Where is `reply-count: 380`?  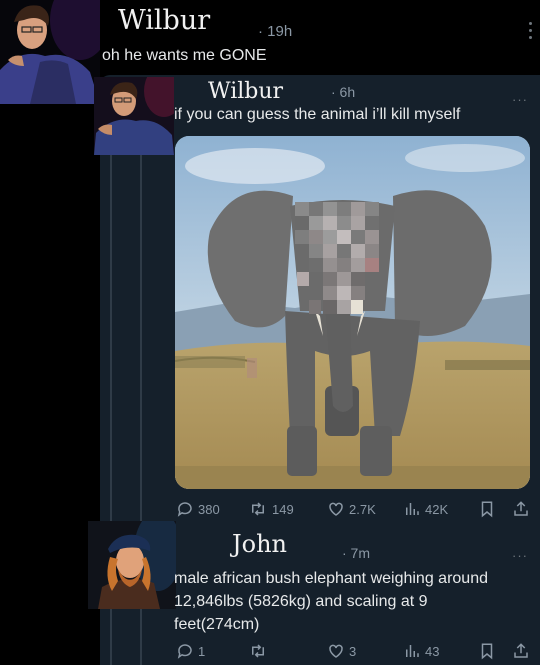
reply-count: 380 is located at coordinates (209, 509).